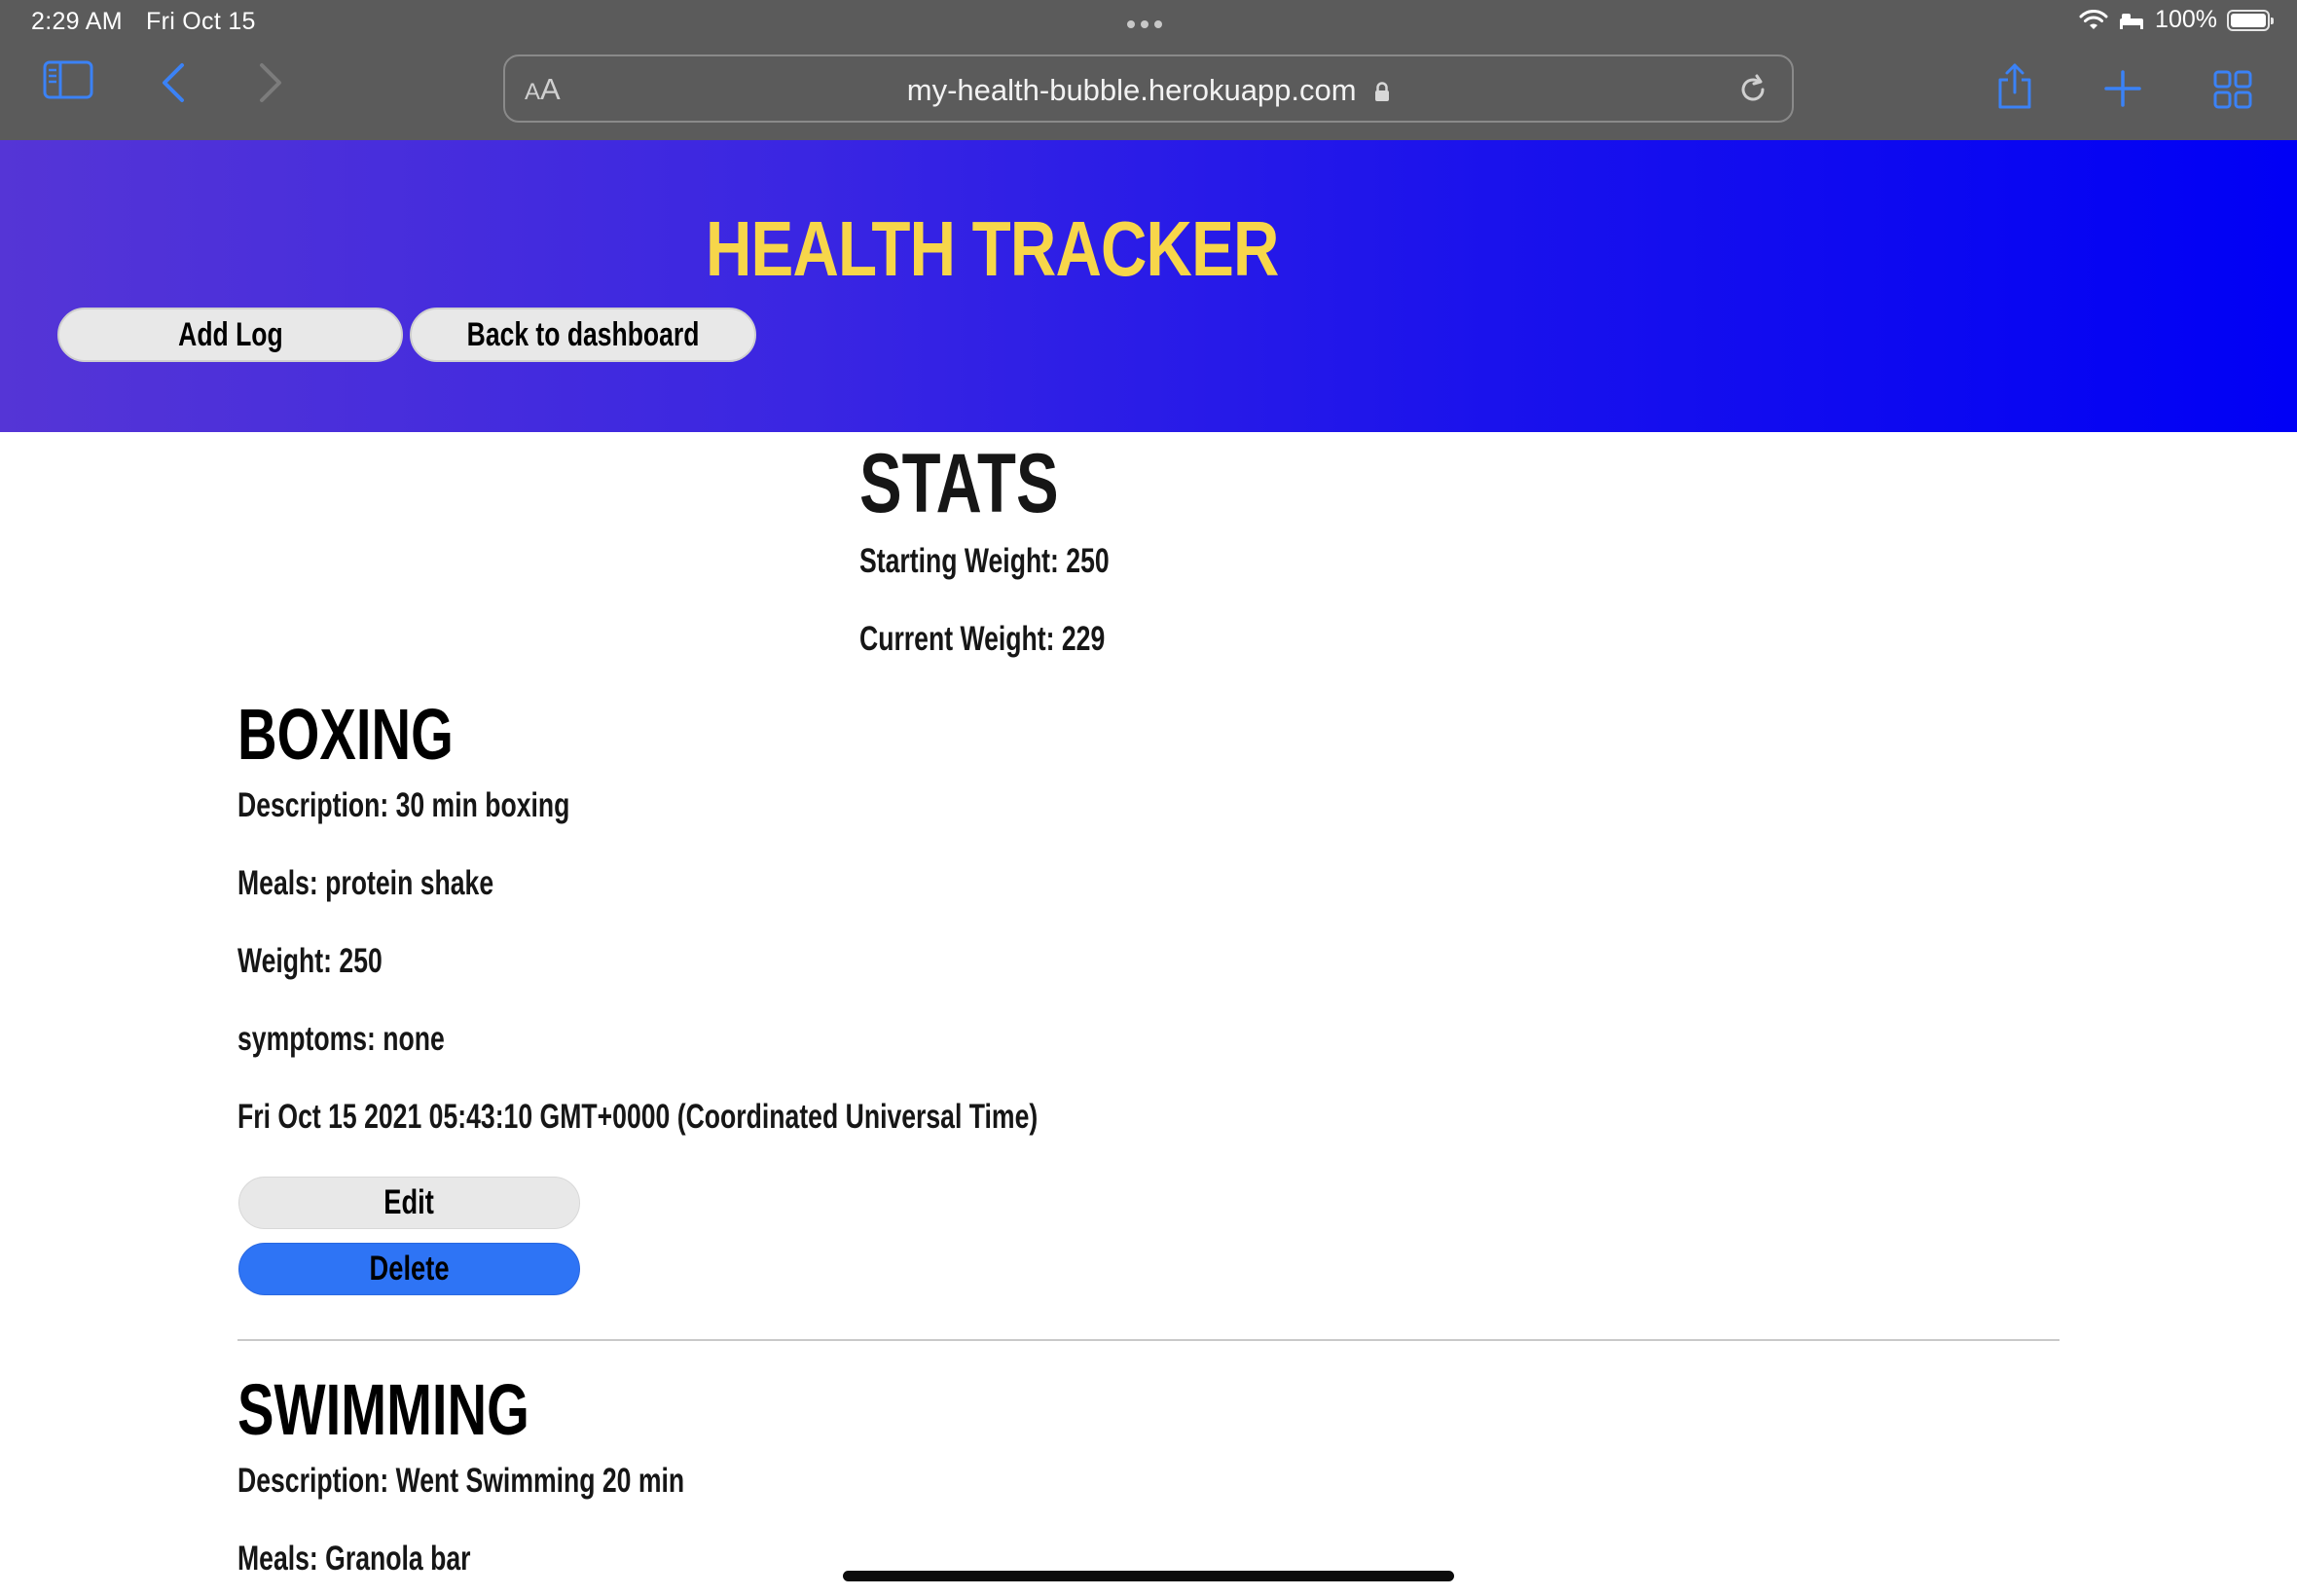 The width and height of the screenshot is (2297, 1596). Describe the element at coordinates (68, 80) in the screenshot. I see `sidebar-icon` at that location.